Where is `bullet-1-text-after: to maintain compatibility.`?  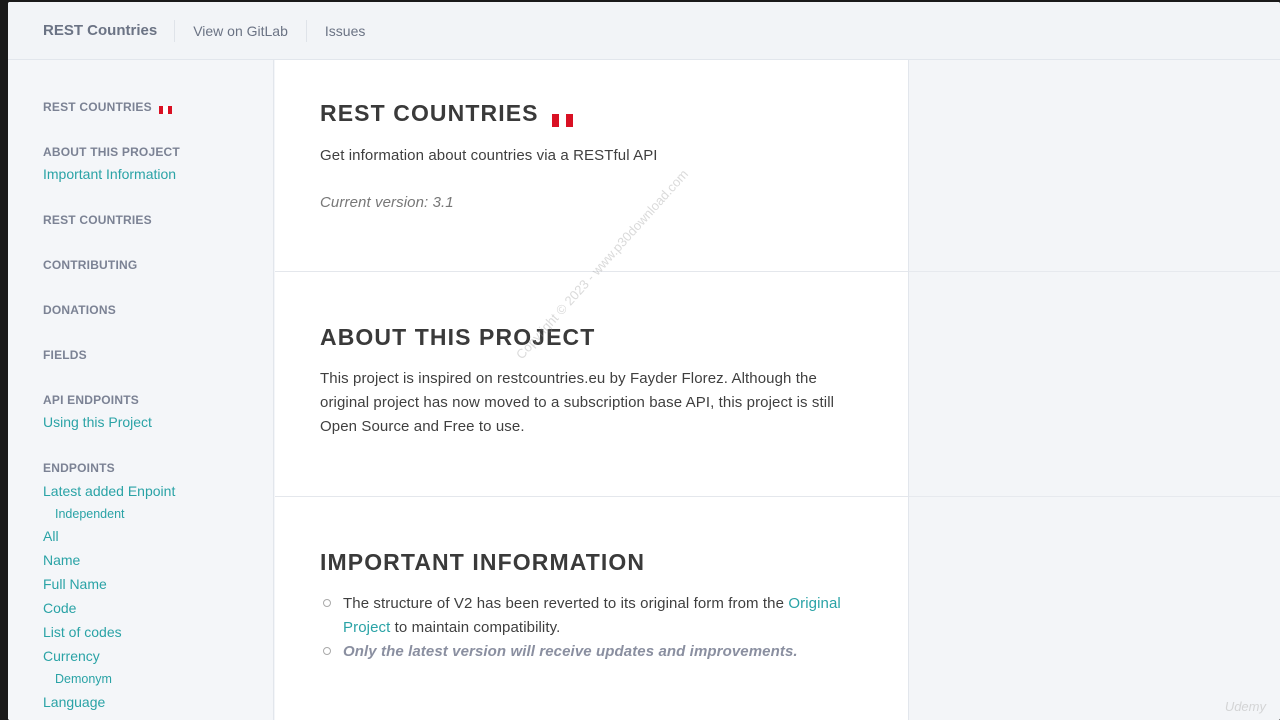
bullet-1-text-after: to maintain compatibility. is located at coordinates (475, 627).